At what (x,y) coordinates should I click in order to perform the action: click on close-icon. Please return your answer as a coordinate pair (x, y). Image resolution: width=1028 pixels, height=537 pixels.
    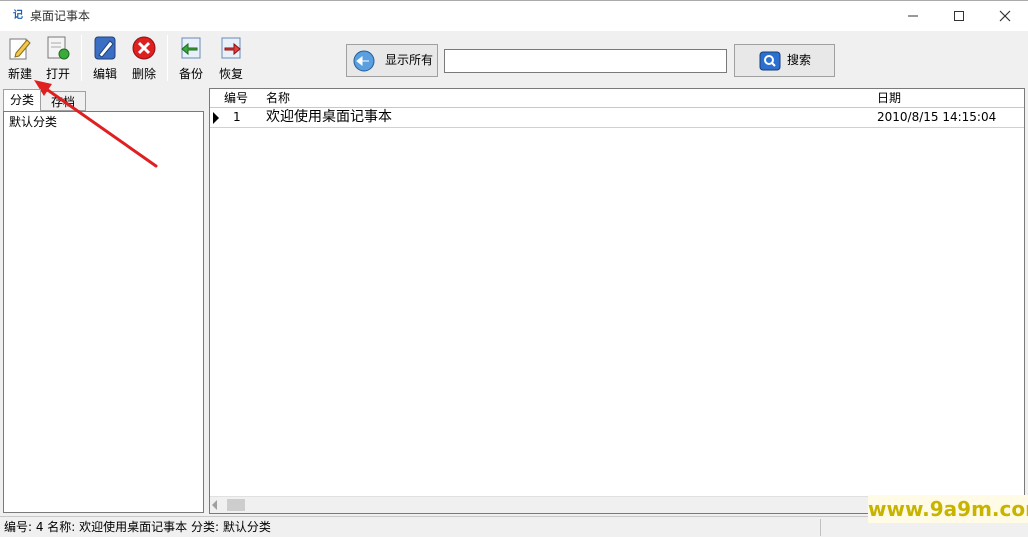
    Looking at the image, I should click on (1005, 16).